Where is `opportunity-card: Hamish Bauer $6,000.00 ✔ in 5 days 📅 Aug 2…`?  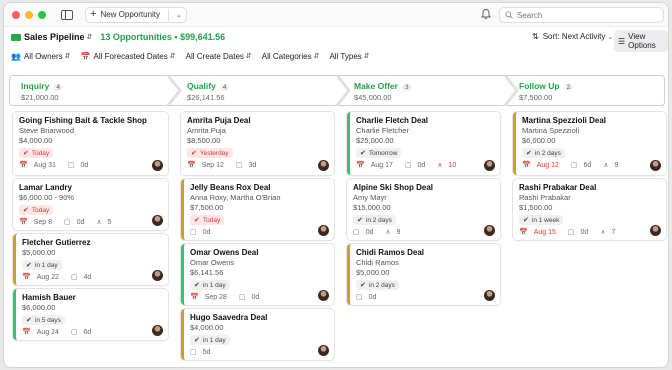 opportunity-card: Hamish Bauer $6,000.00 ✔ in 5 days 📅 Aug 2… is located at coordinates (90, 314).